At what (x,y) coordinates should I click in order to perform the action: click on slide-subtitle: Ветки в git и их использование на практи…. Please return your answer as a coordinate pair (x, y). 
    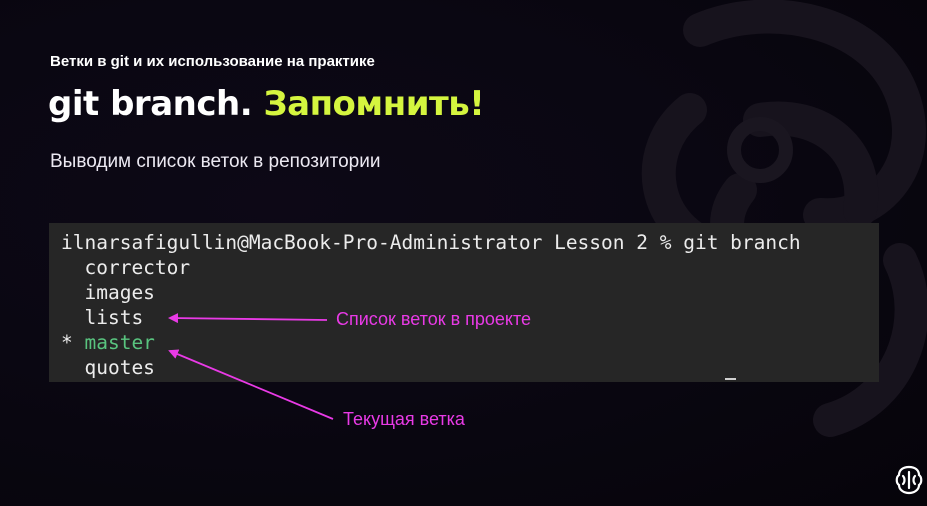
    Looking at the image, I should click on (212, 61).